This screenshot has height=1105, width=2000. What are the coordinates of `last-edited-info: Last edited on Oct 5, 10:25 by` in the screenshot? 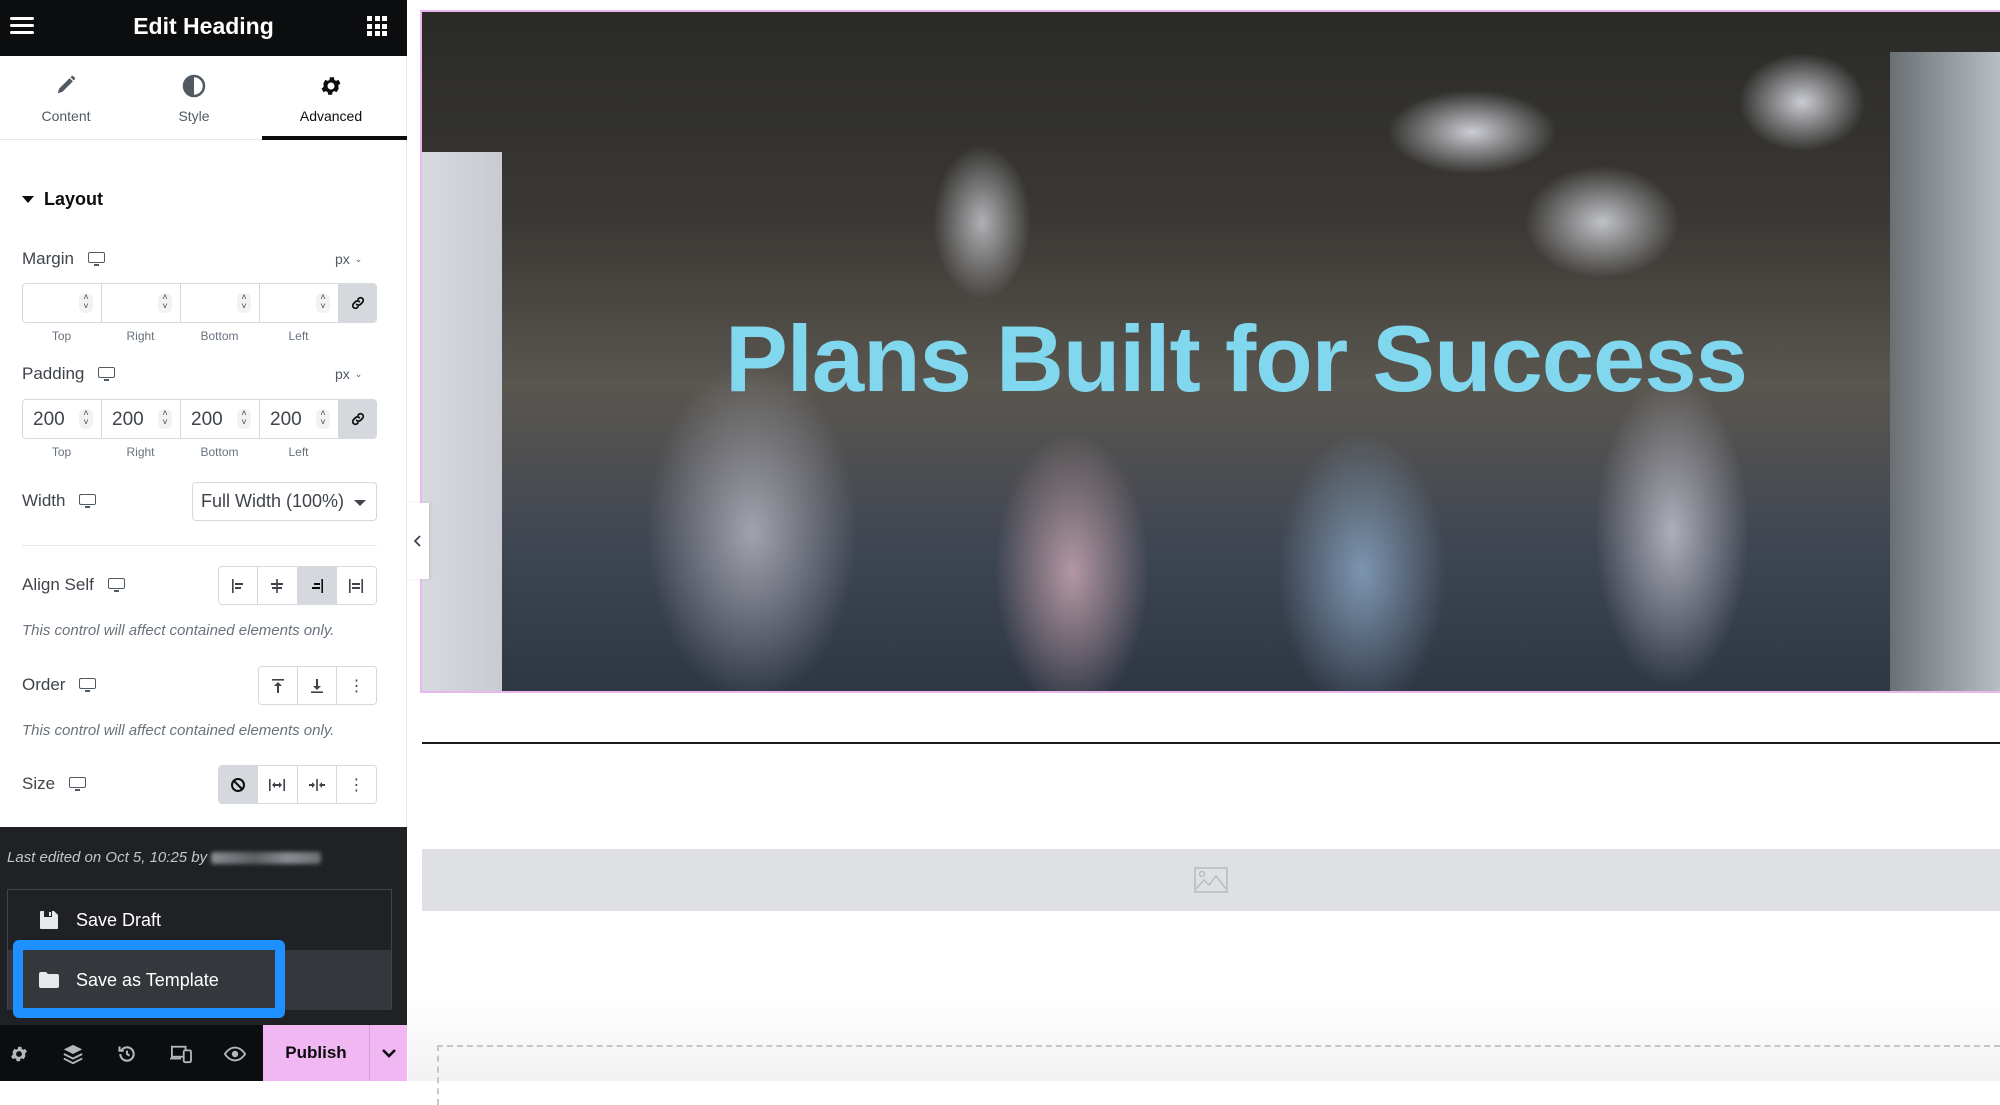 It's located at (164, 857).